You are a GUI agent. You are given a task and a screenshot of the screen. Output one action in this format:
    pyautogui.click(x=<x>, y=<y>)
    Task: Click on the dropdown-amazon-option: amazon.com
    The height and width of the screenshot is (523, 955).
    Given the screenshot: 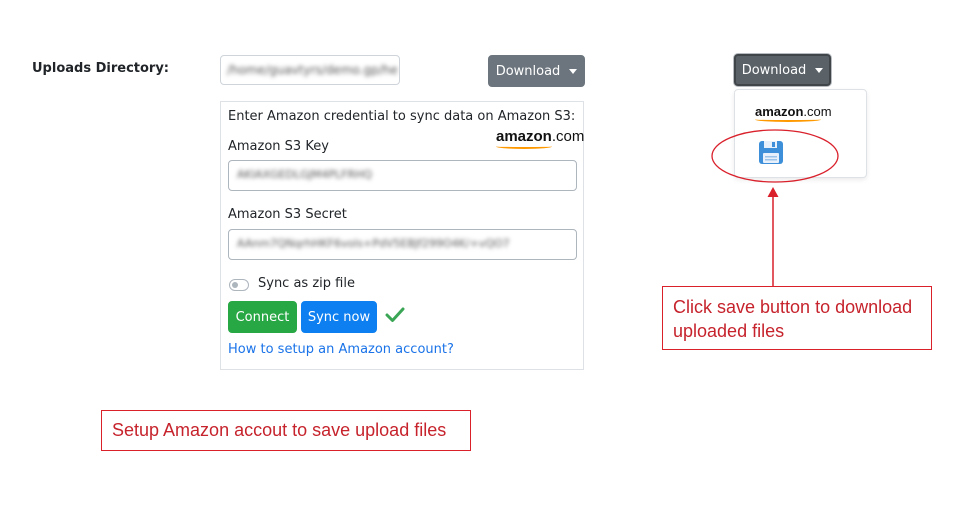 What is the action you would take?
    pyautogui.click(x=793, y=113)
    